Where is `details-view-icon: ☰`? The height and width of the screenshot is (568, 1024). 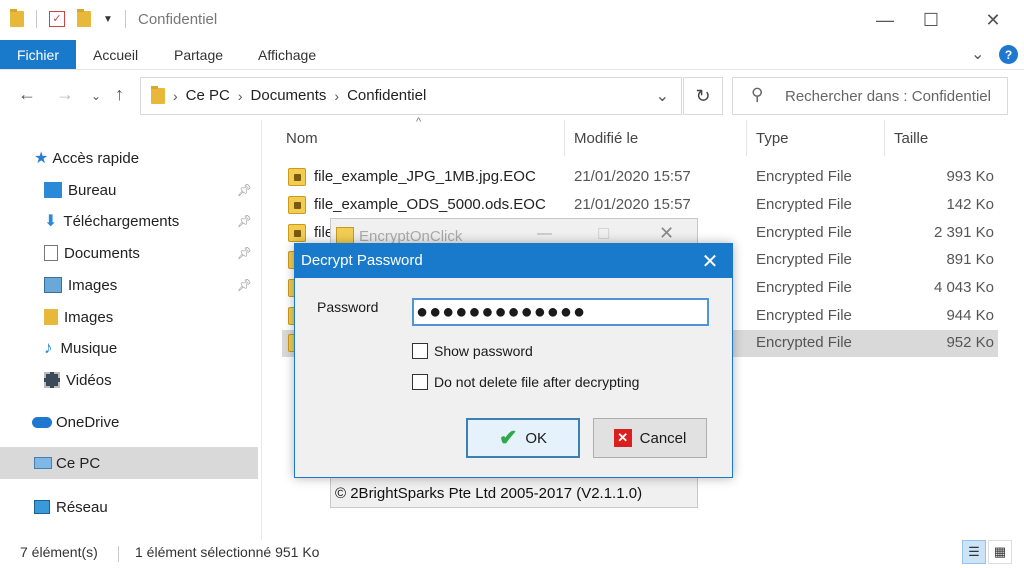 details-view-icon: ☰ is located at coordinates (974, 552).